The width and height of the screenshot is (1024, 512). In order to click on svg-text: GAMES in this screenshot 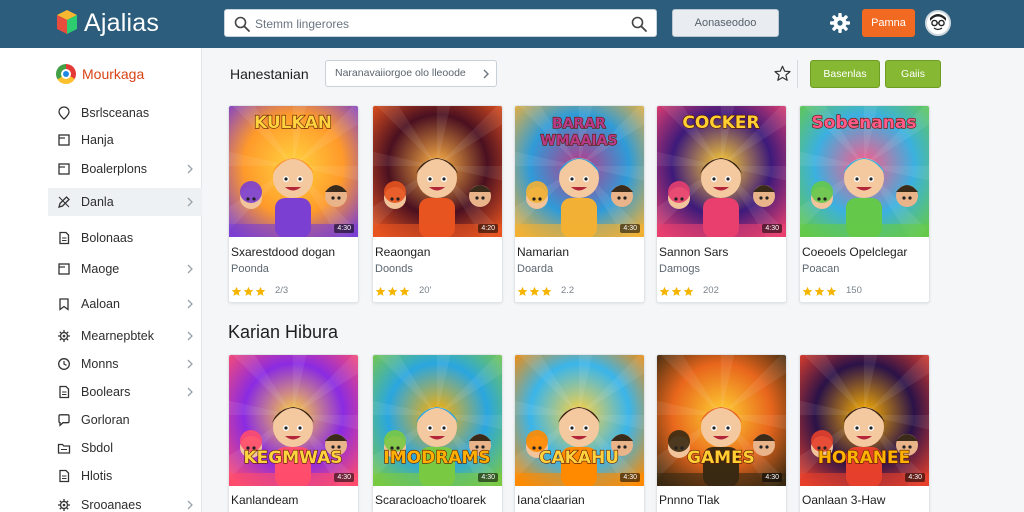, I will do `click(721, 458)`.